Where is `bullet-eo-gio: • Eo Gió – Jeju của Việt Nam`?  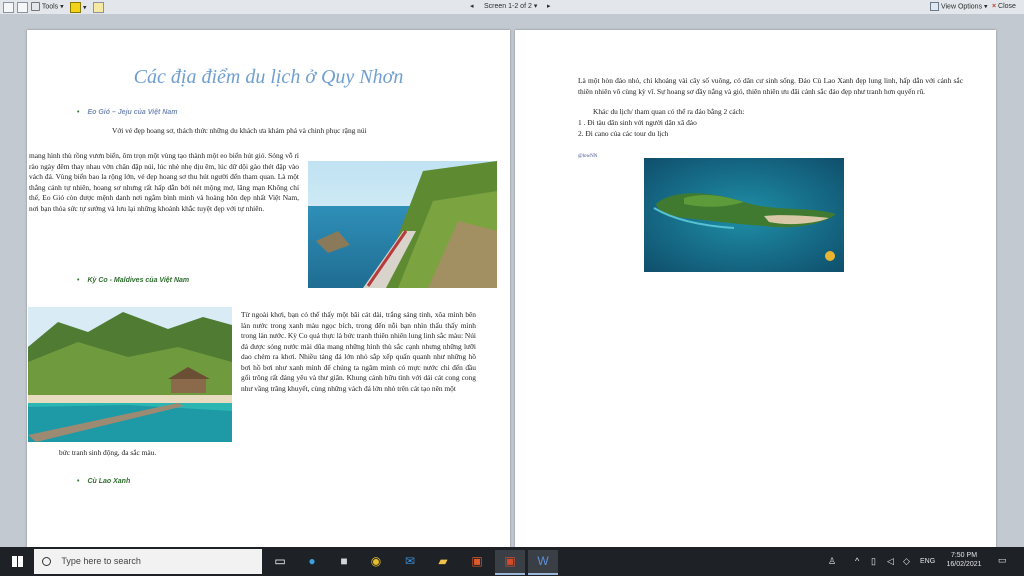 bullet-eo-gio: • Eo Gió – Jeju của Việt Nam is located at coordinates (127, 112).